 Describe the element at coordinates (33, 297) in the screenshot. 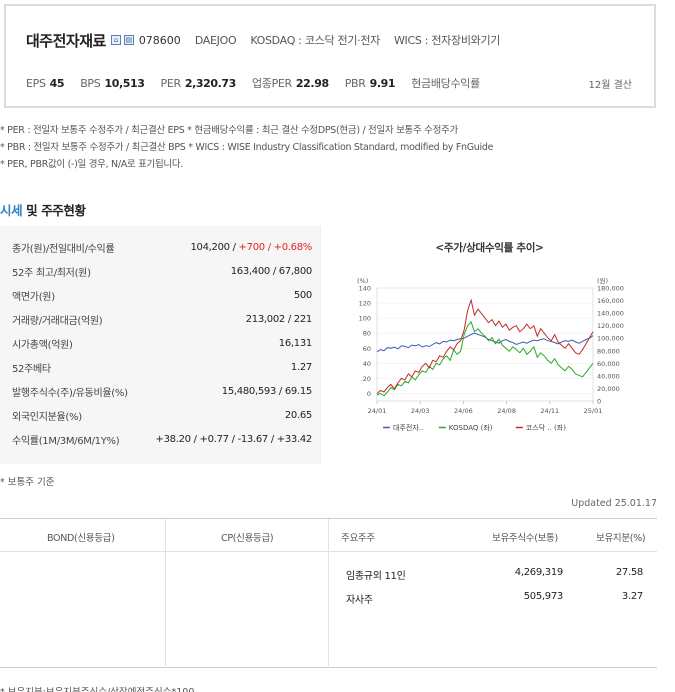

I see `row-label: 액면가(원)` at that location.